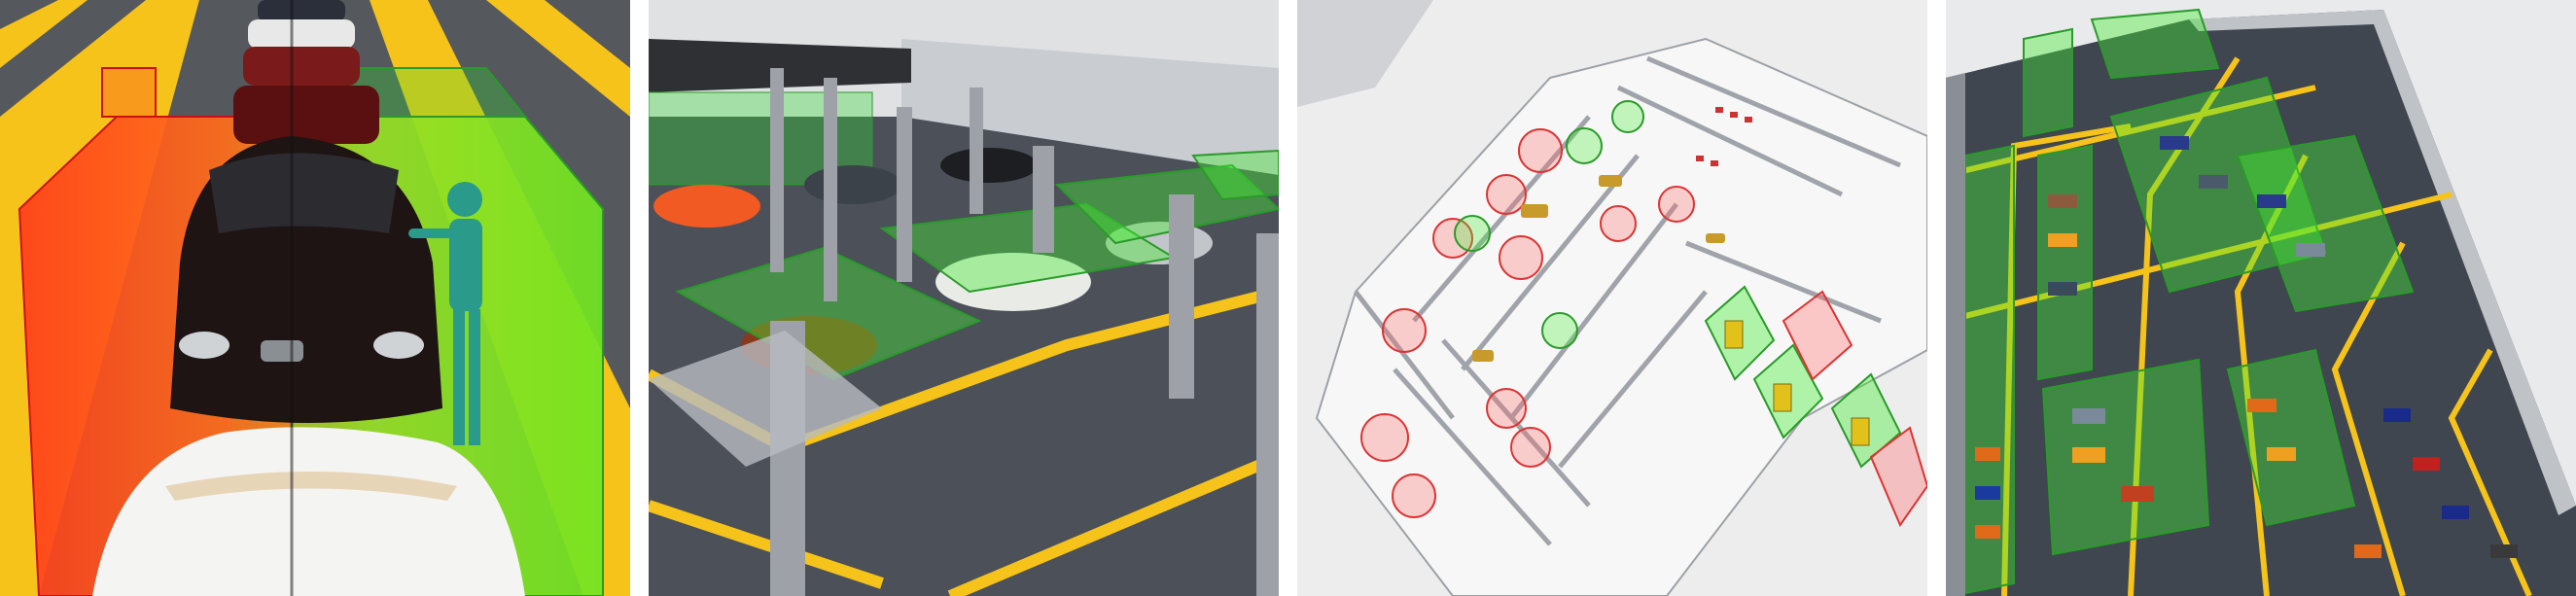  I want to click on left-pillar-wall, so click(1956, 334).